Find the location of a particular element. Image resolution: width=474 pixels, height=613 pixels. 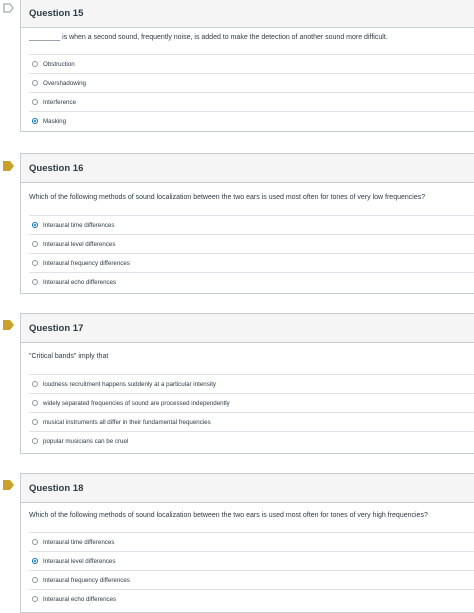

question-header: Question 15 is located at coordinates (247, 14).